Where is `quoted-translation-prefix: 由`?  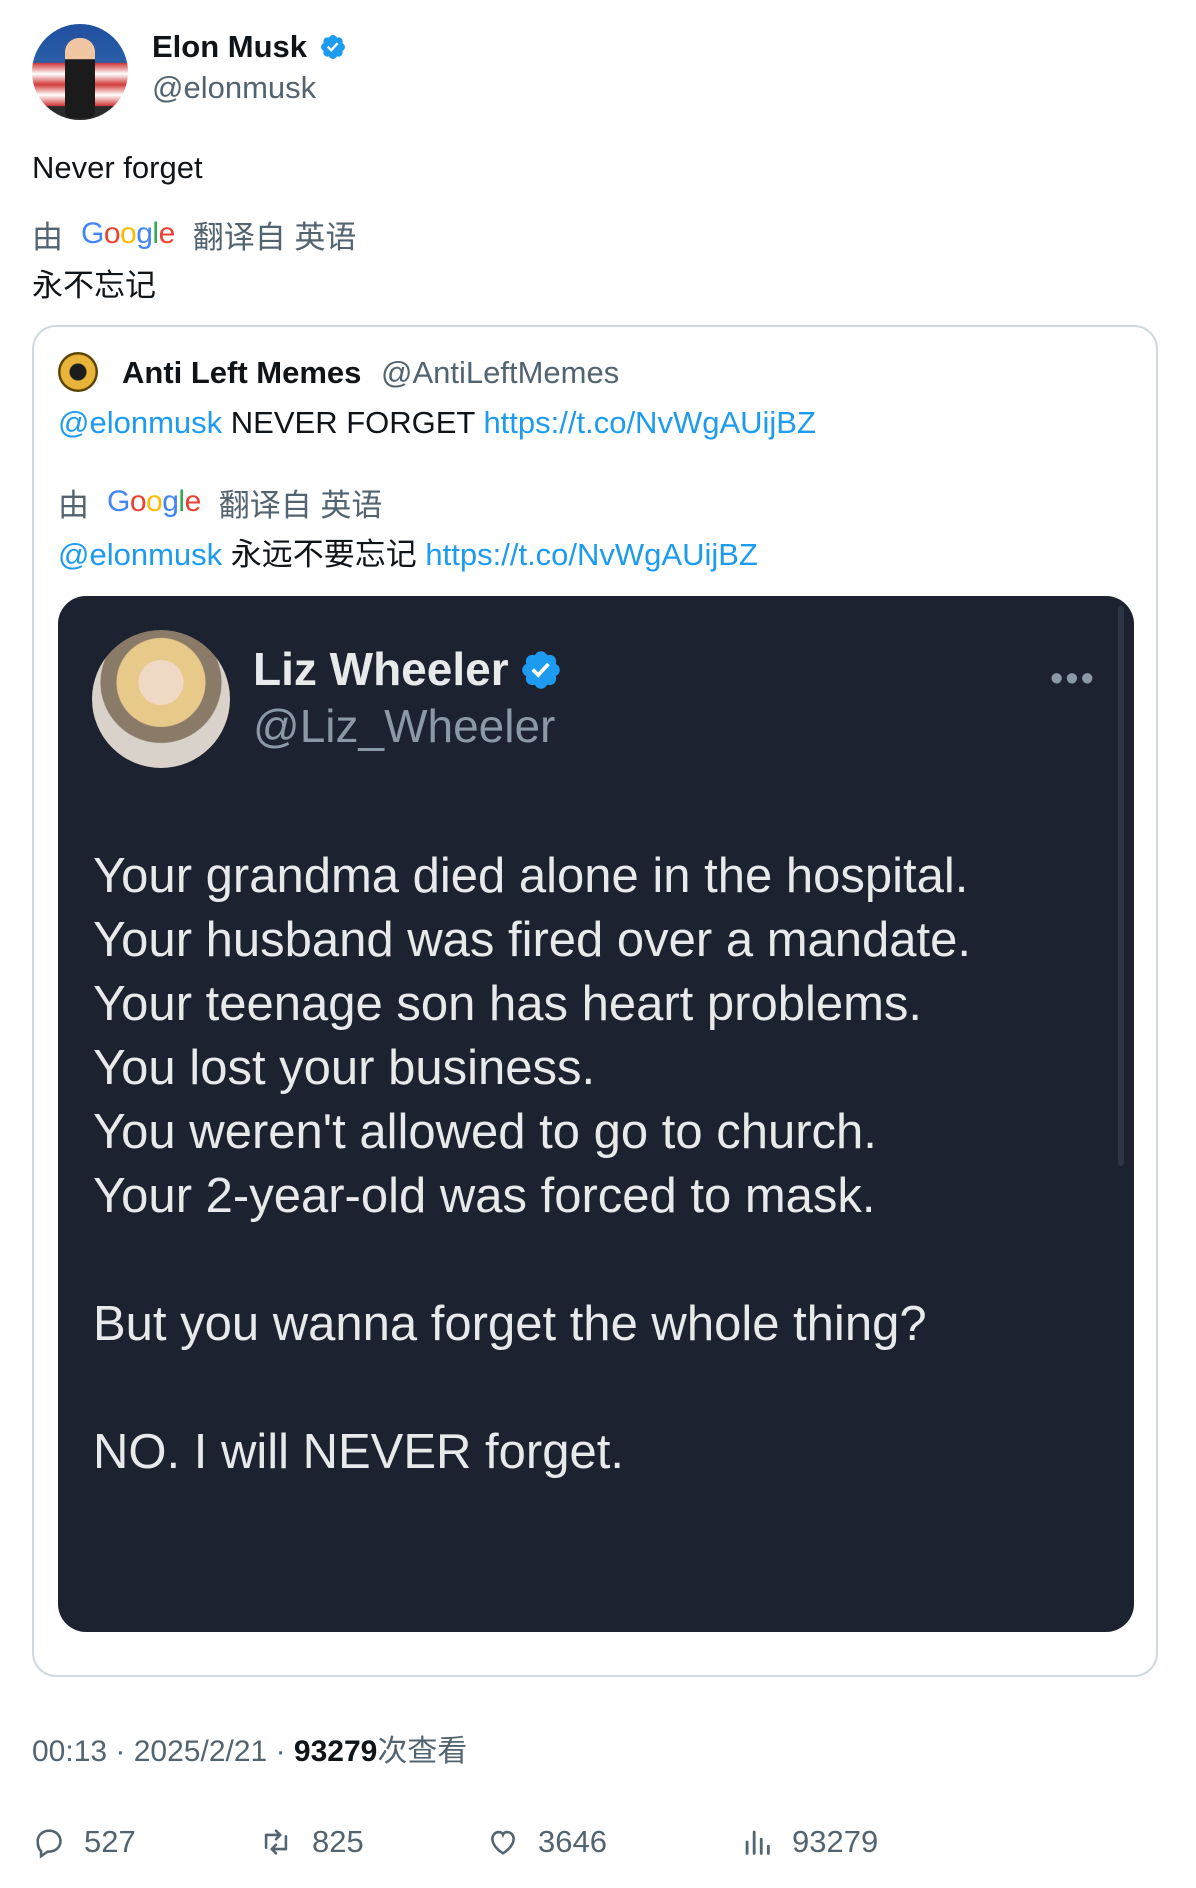
quoted-translation-prefix: 由 is located at coordinates (73, 505).